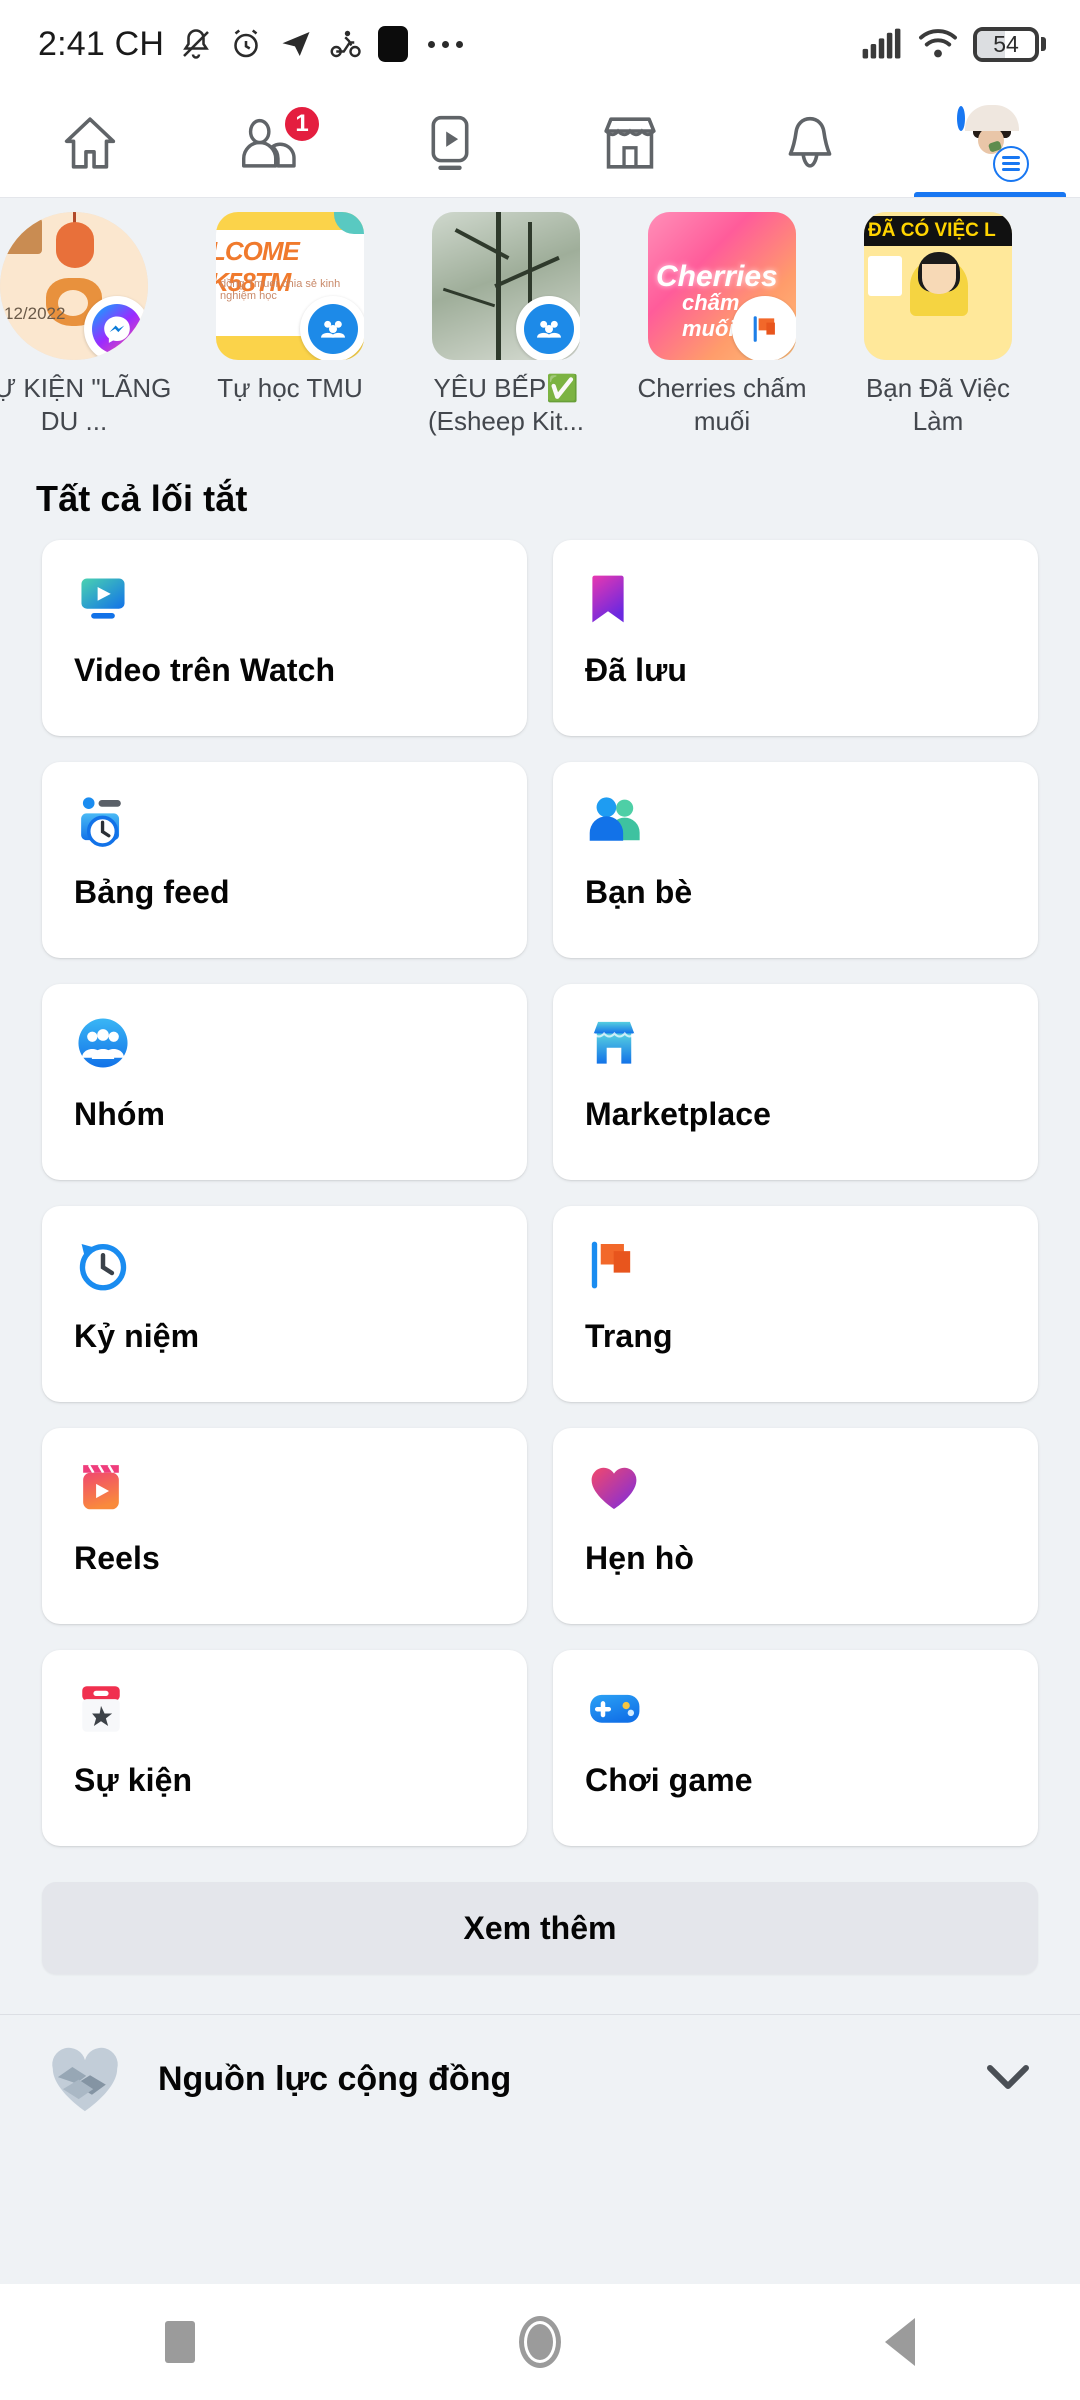 This screenshot has width=1080, height=2400. Describe the element at coordinates (764, 328) in the screenshot. I see `page-flag-icon` at that location.